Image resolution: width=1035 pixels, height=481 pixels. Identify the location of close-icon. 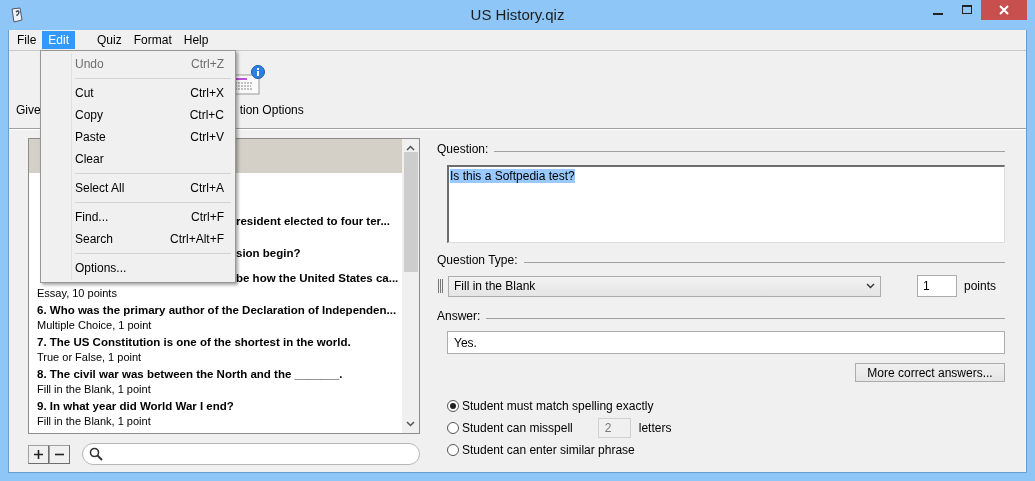
(1004, 10).